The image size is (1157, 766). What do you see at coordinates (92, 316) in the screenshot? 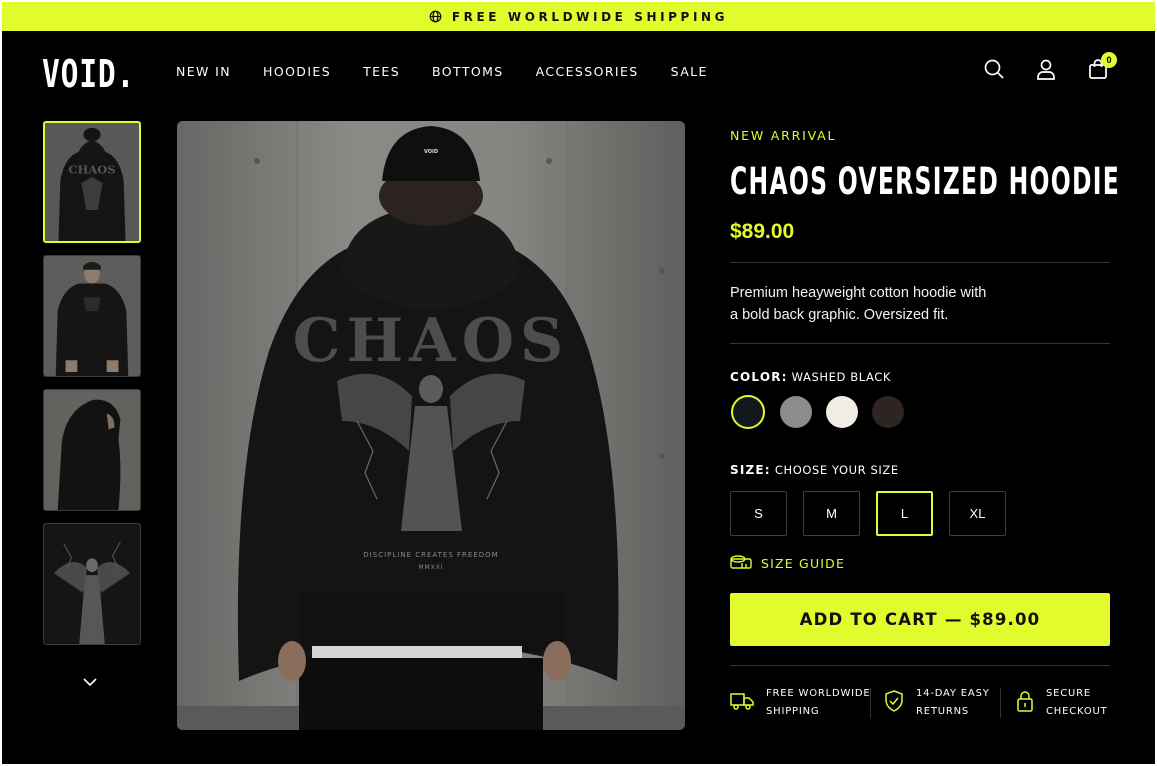
I see `thumbnail-front-view` at bounding box center [92, 316].